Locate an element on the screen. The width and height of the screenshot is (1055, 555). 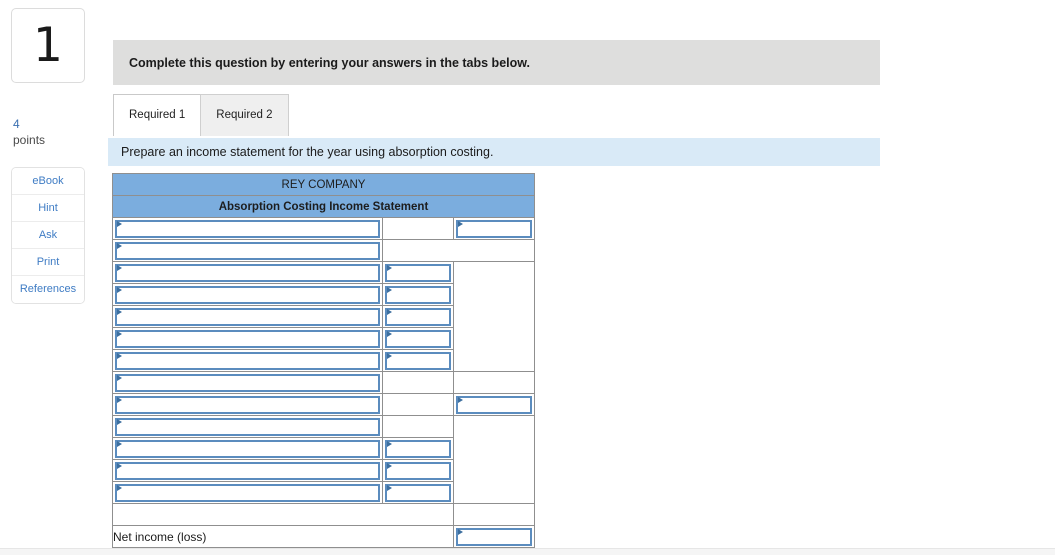
row-13-mid-cell is located at coordinates (418, 492).